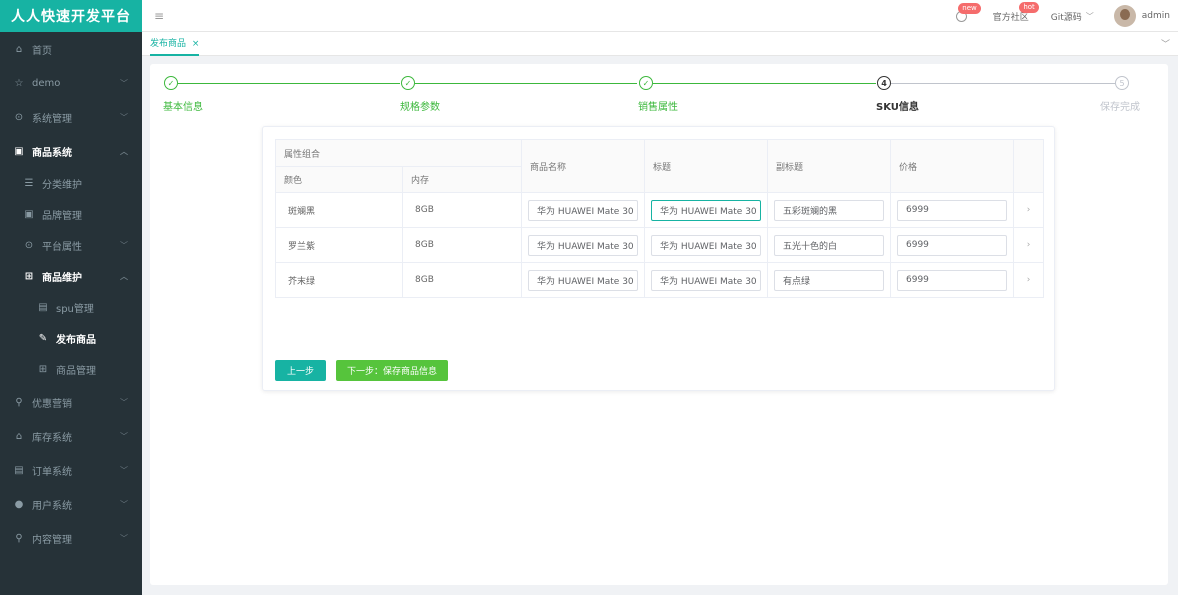 This screenshot has height=595, width=1178. Describe the element at coordinates (583, 166) in the screenshot. I see `header-name: 商品名称` at that location.